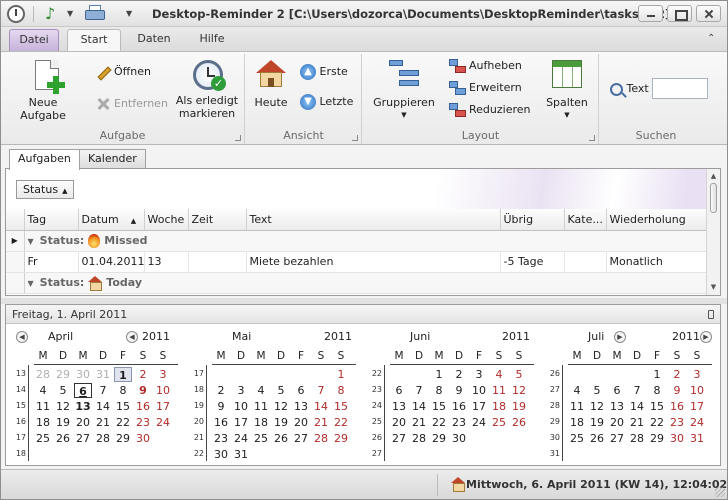 The height and width of the screenshot is (500, 728). Describe the element at coordinates (55, 14) in the screenshot. I see `music-note-icon: ♪` at that location.